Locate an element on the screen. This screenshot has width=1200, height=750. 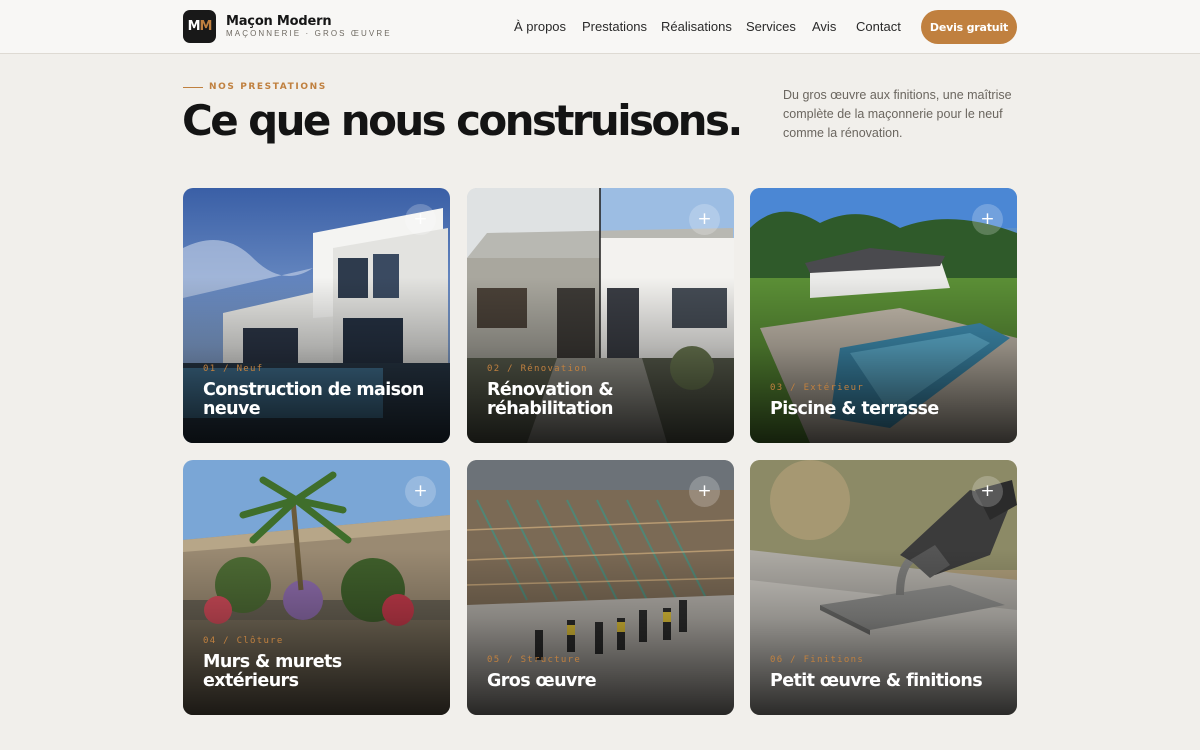
card-meta: 04 / Clôture Murs & murets extérieurs is located at coordinates (318, 663).